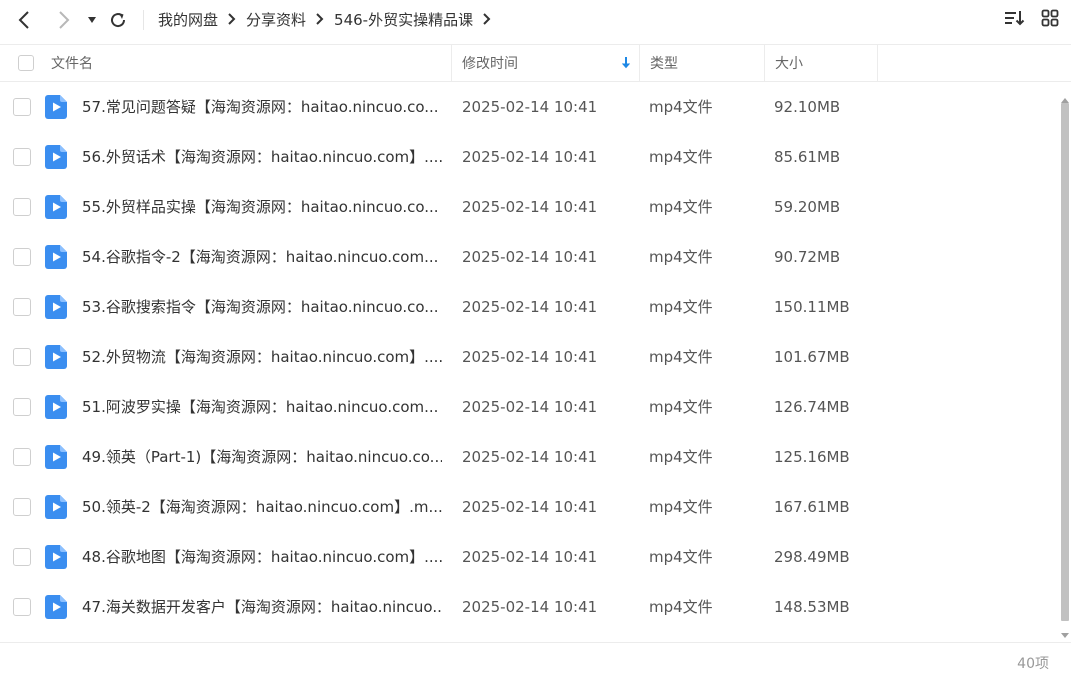 This screenshot has width=1071, height=677. I want to click on sort-down-arrow-icon, so click(626, 65).